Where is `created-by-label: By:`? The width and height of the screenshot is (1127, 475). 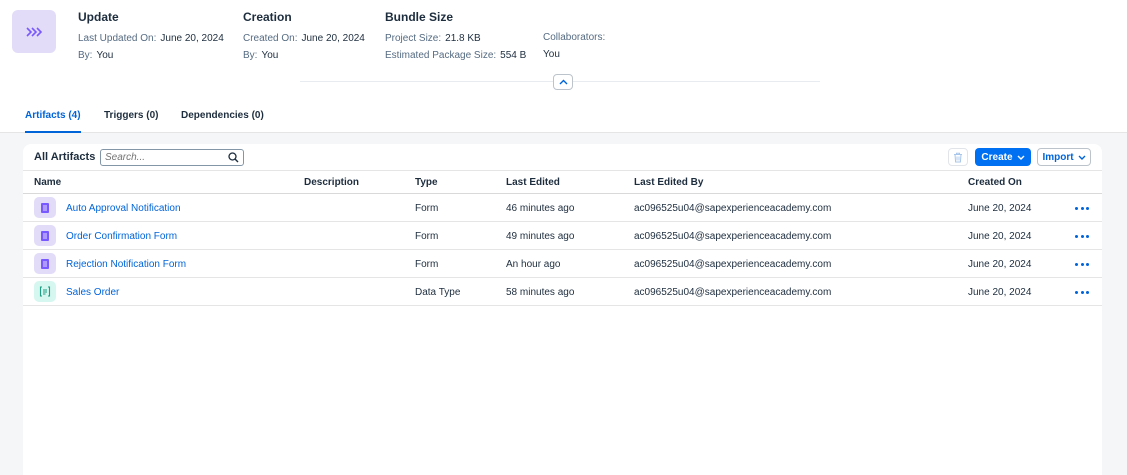
created-by-label: By: is located at coordinates (250, 55).